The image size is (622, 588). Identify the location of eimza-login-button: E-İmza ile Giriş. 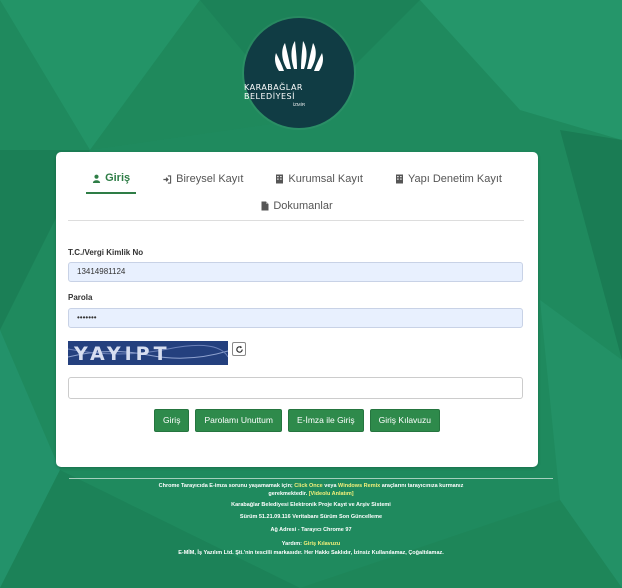
(325, 420).